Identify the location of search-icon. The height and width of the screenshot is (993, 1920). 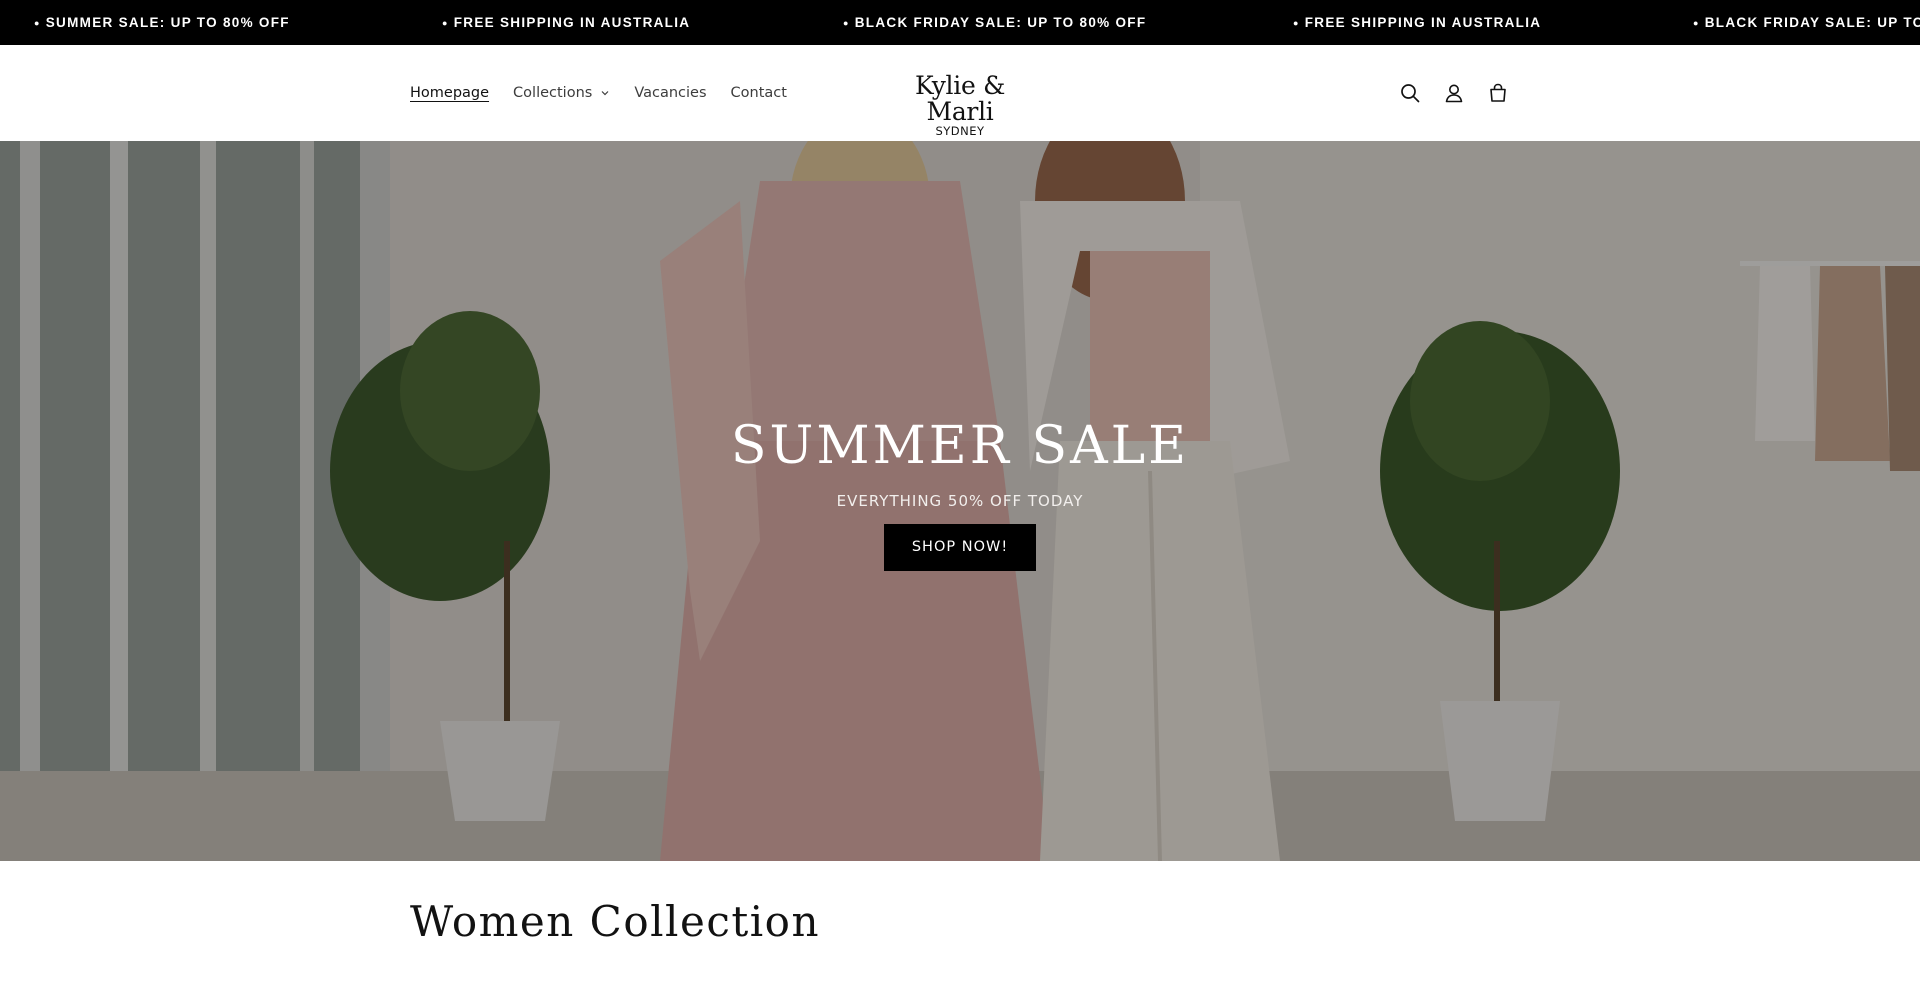
(1410, 93).